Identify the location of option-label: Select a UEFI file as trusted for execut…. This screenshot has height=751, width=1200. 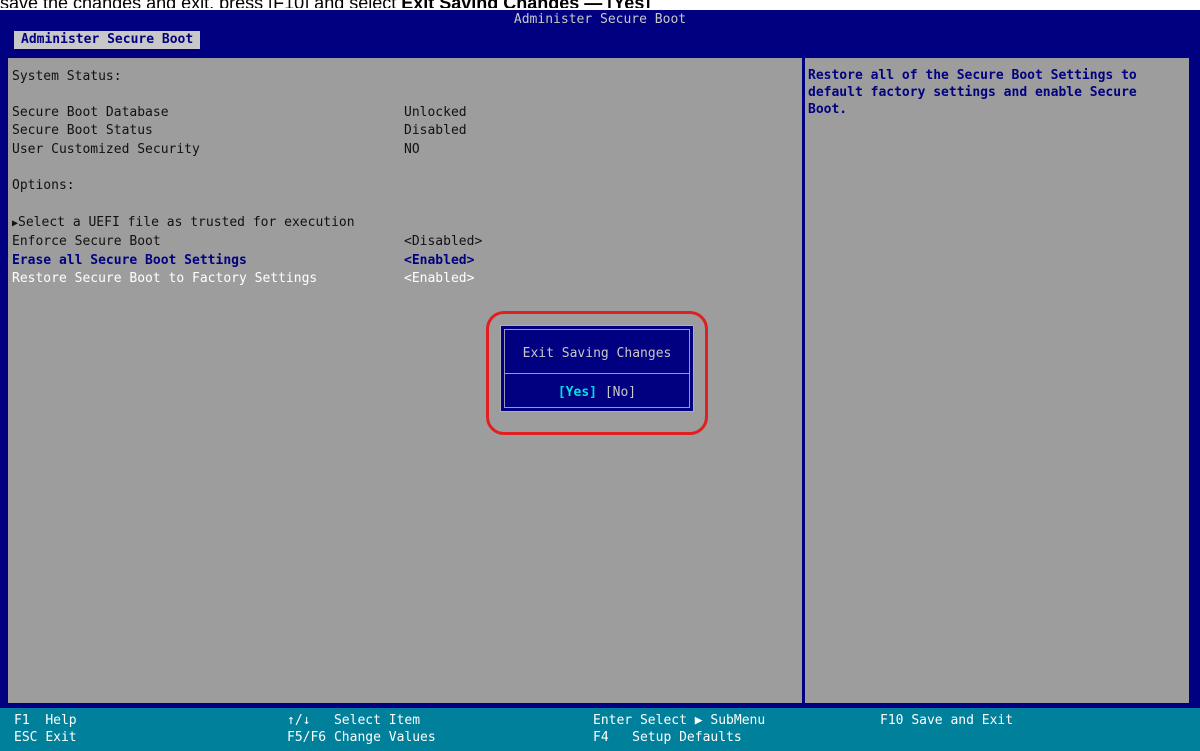
(186, 222).